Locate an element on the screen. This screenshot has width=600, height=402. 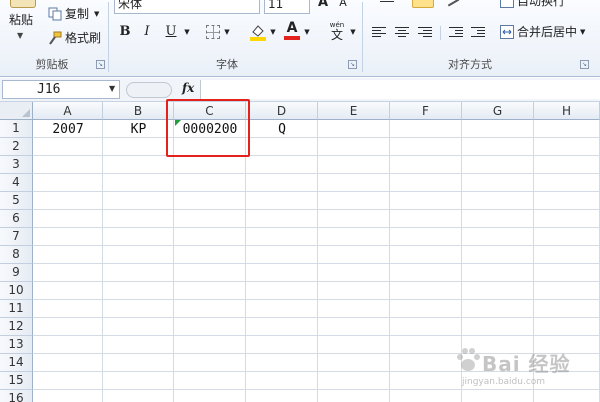
insert-function-icon: fx is located at coordinates (188, 88).